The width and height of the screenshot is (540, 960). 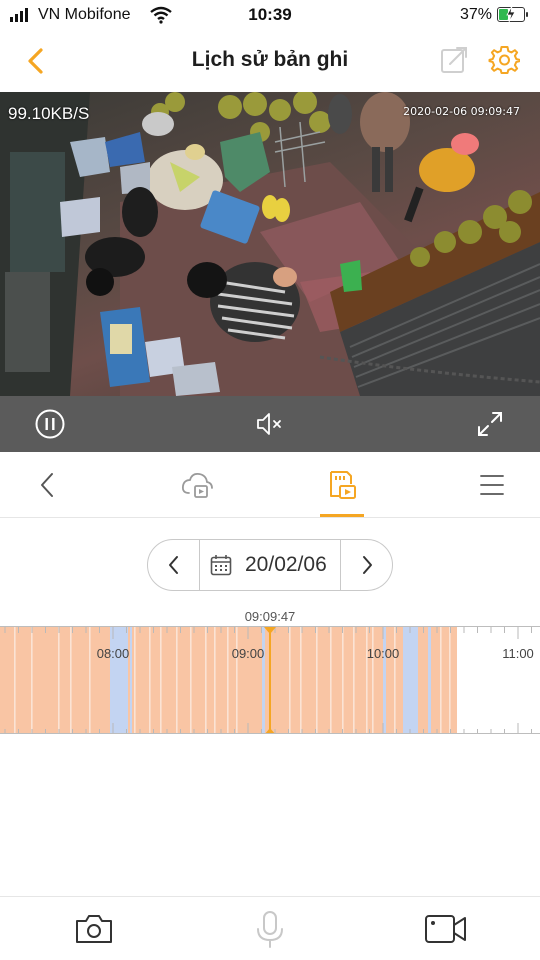 I want to click on calendar-icon, so click(x=221, y=565).